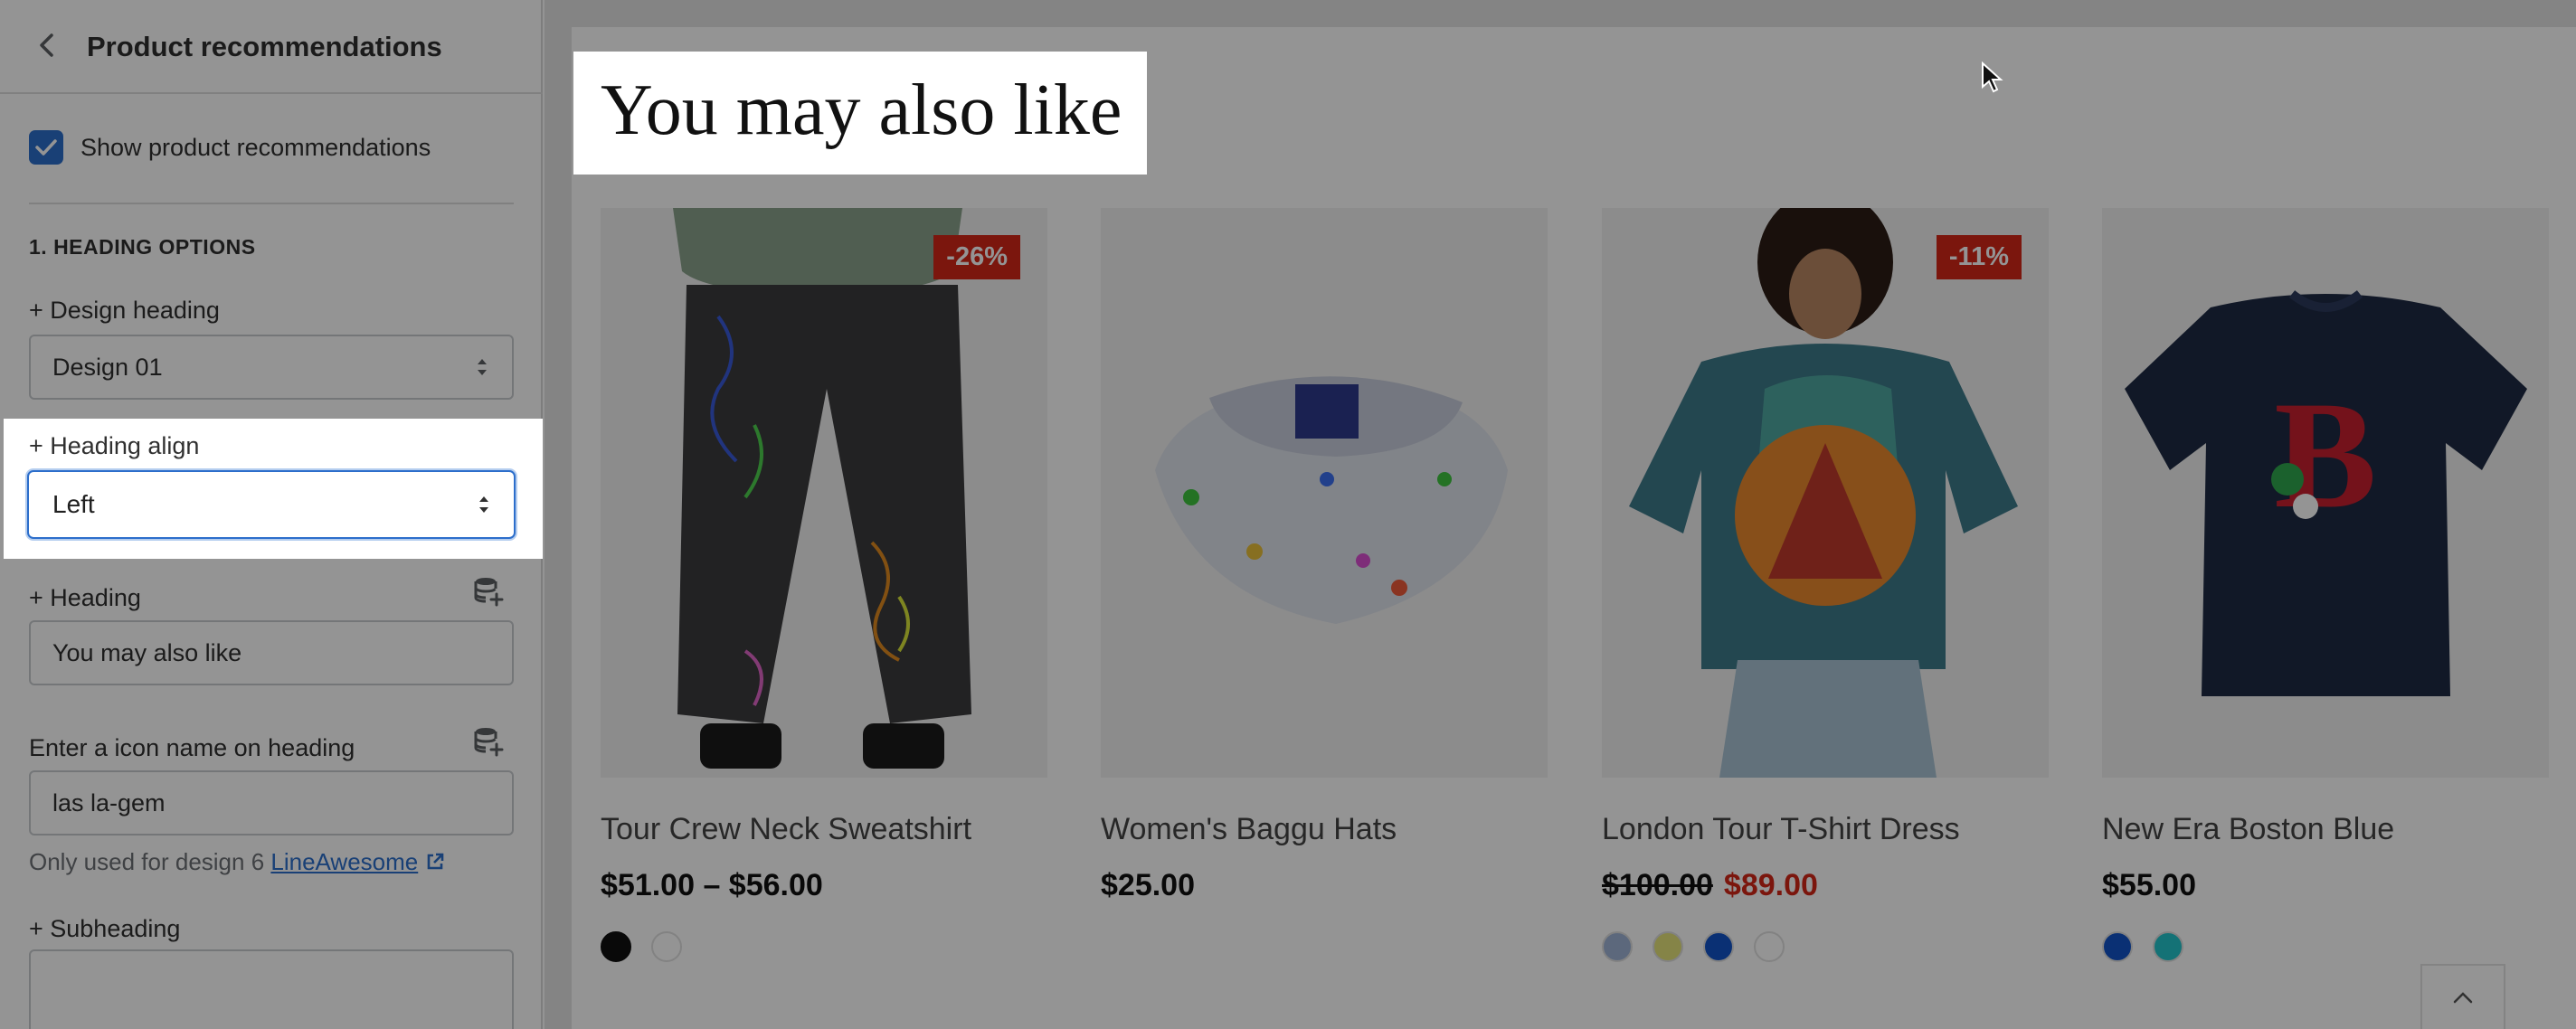 Image resolution: width=2576 pixels, height=1029 pixels. I want to click on show-recommendations-checkbox-row: Show product recommendations, so click(230, 147).